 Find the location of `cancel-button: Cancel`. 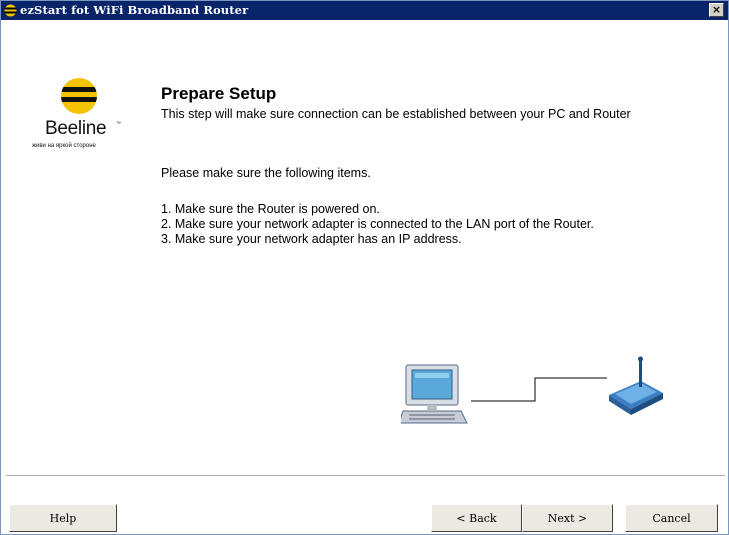

cancel-button: Cancel is located at coordinates (671, 518).